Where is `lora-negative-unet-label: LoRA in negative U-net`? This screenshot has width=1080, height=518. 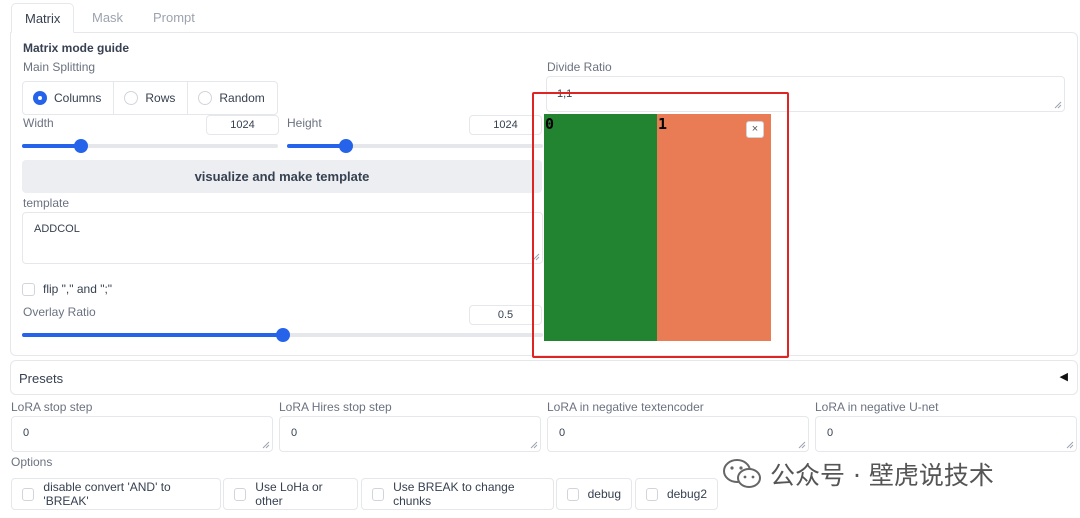
lora-negative-unet-label: LoRA in negative U-net is located at coordinates (877, 407).